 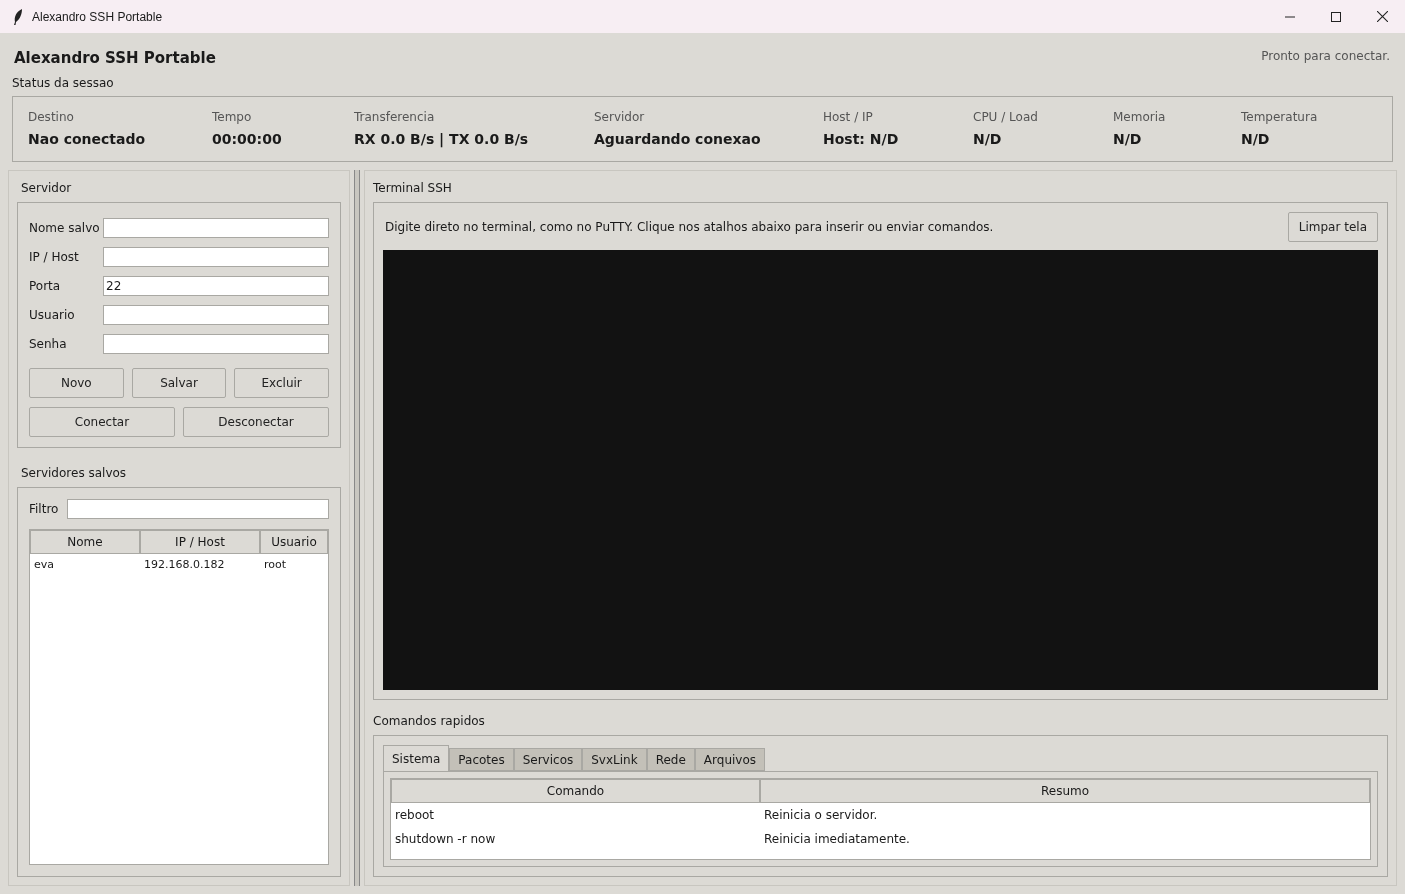 What do you see at coordinates (198, 508) in the screenshot?
I see `filter-field` at bounding box center [198, 508].